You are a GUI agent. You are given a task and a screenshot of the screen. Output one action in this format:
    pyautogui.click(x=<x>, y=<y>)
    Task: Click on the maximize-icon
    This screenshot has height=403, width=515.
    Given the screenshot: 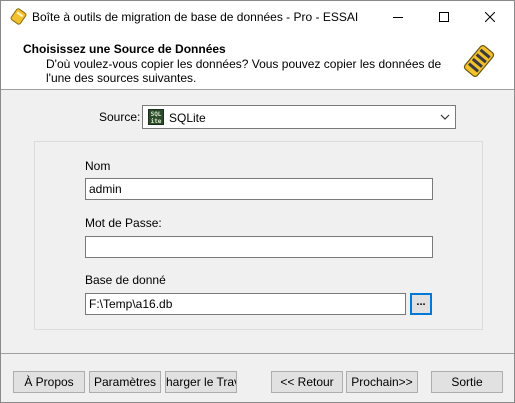 What is the action you would take?
    pyautogui.click(x=444, y=16)
    